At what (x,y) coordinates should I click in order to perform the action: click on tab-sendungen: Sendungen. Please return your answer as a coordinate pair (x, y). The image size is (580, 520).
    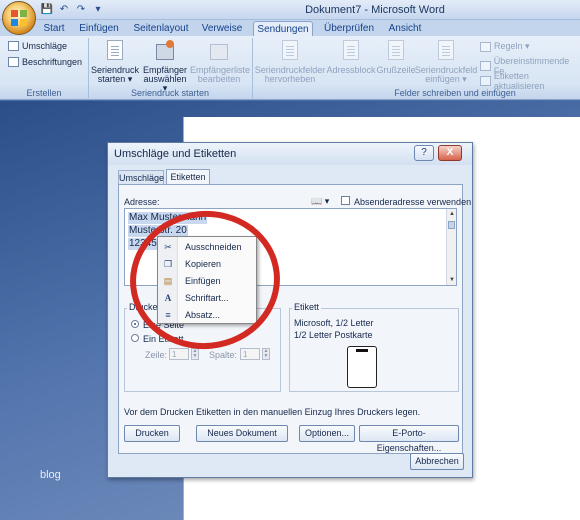
    Looking at the image, I should click on (283, 28).